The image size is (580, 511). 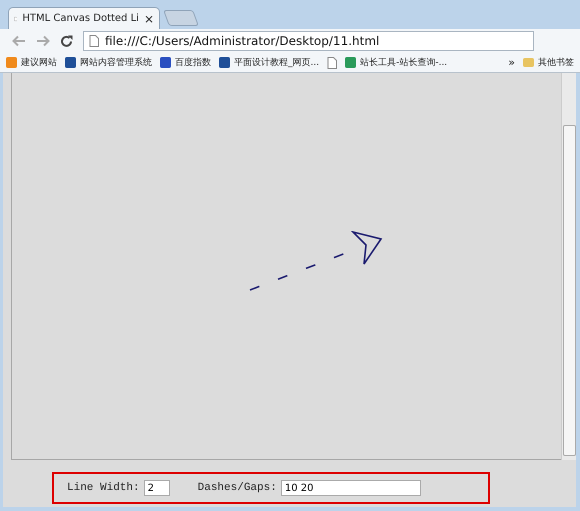 What do you see at coordinates (19, 41) in the screenshot?
I see `back-icon` at bounding box center [19, 41].